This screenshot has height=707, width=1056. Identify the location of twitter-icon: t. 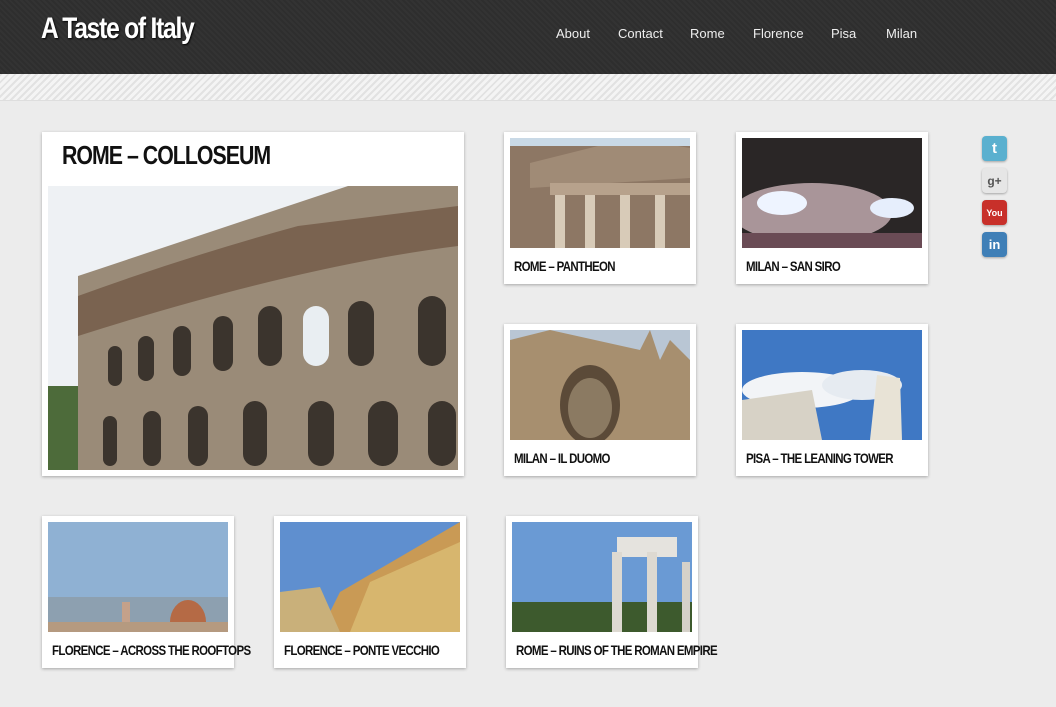
(994, 148).